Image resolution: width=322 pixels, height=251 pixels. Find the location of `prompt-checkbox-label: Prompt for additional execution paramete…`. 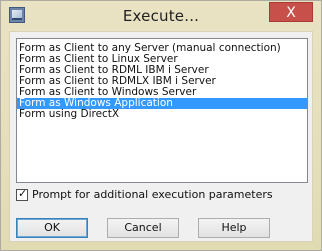

prompt-checkbox-label: Prompt for additional execution paramete… is located at coordinates (152, 195).